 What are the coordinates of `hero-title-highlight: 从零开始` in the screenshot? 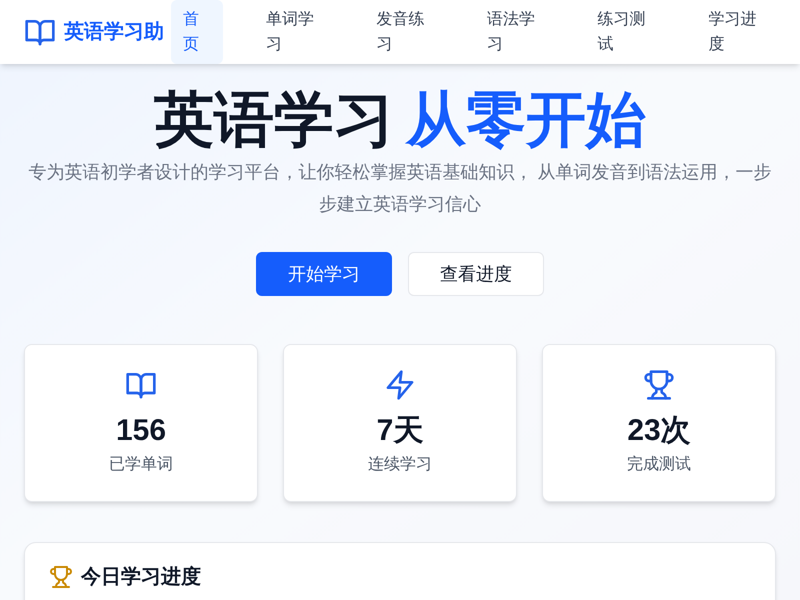 It's located at (526, 120).